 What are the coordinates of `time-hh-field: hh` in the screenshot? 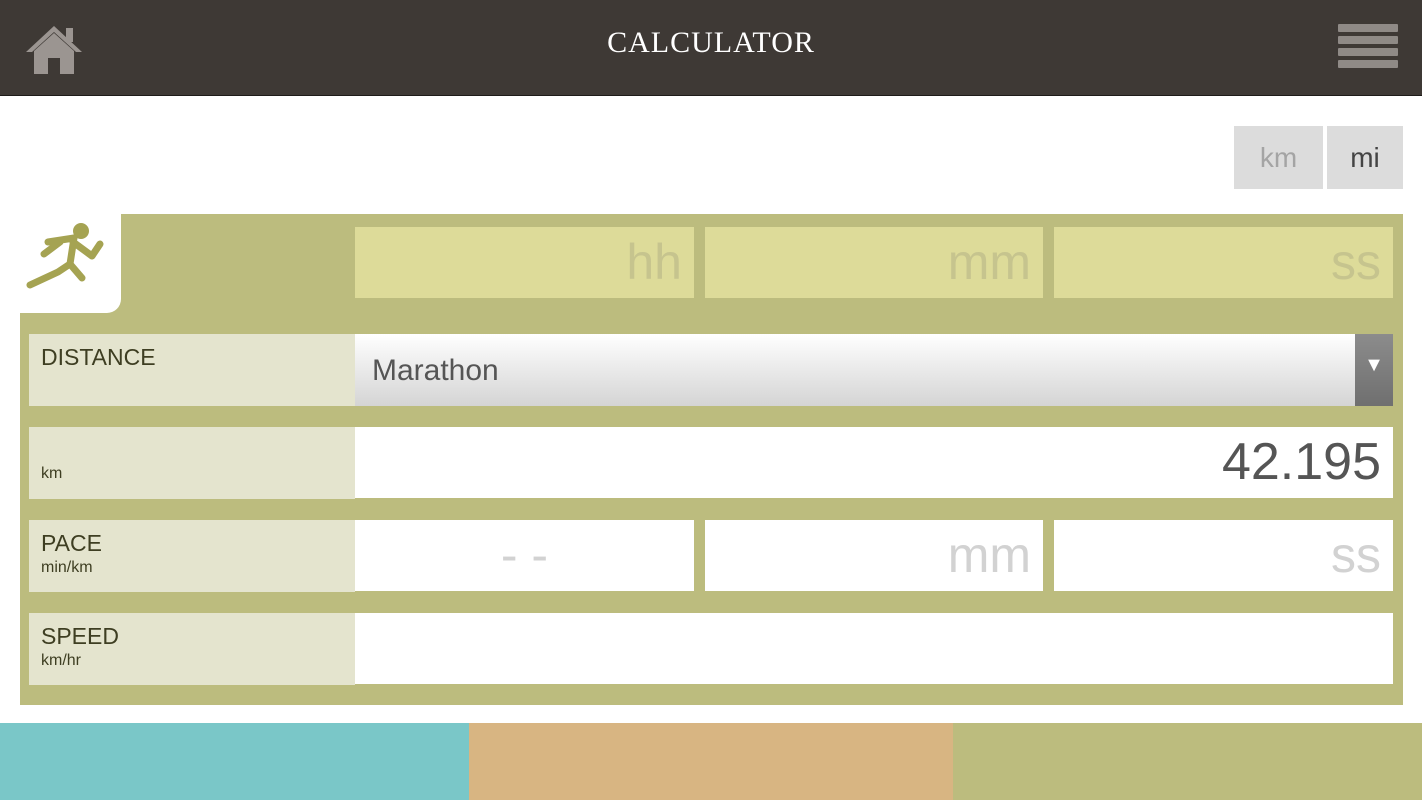 It's located at (524, 262).